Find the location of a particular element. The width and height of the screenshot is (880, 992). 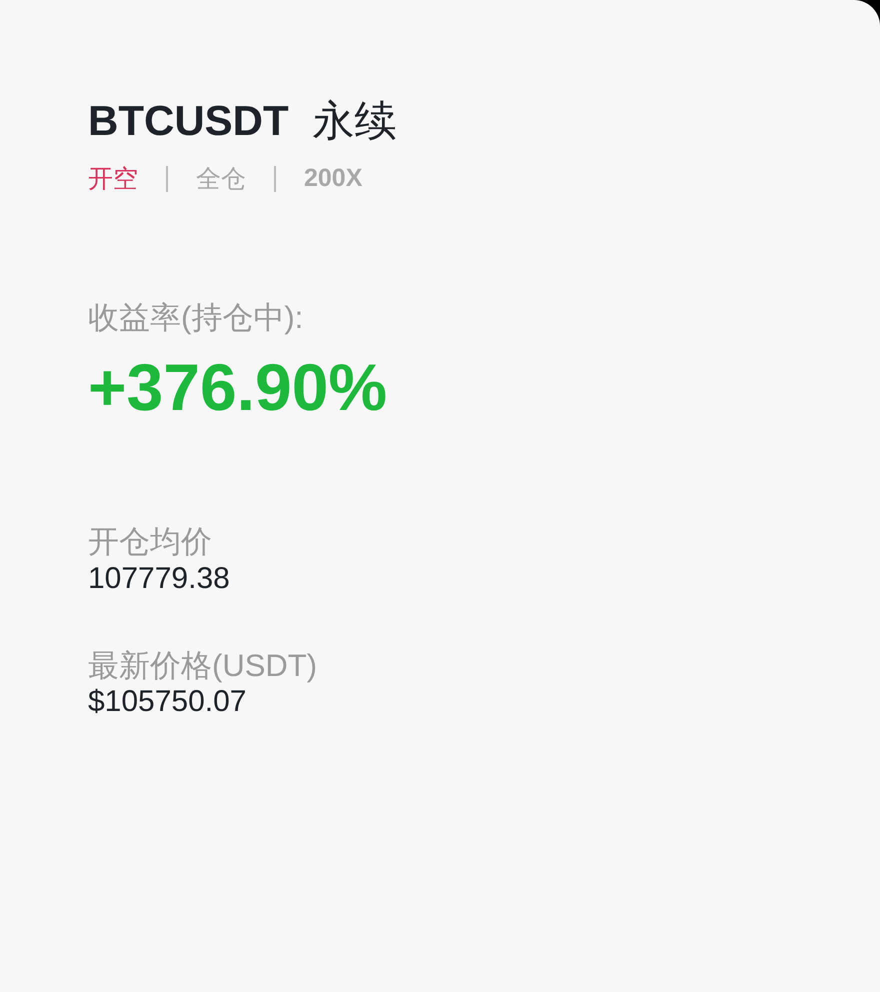

position-tag: 全仓 is located at coordinates (221, 179).